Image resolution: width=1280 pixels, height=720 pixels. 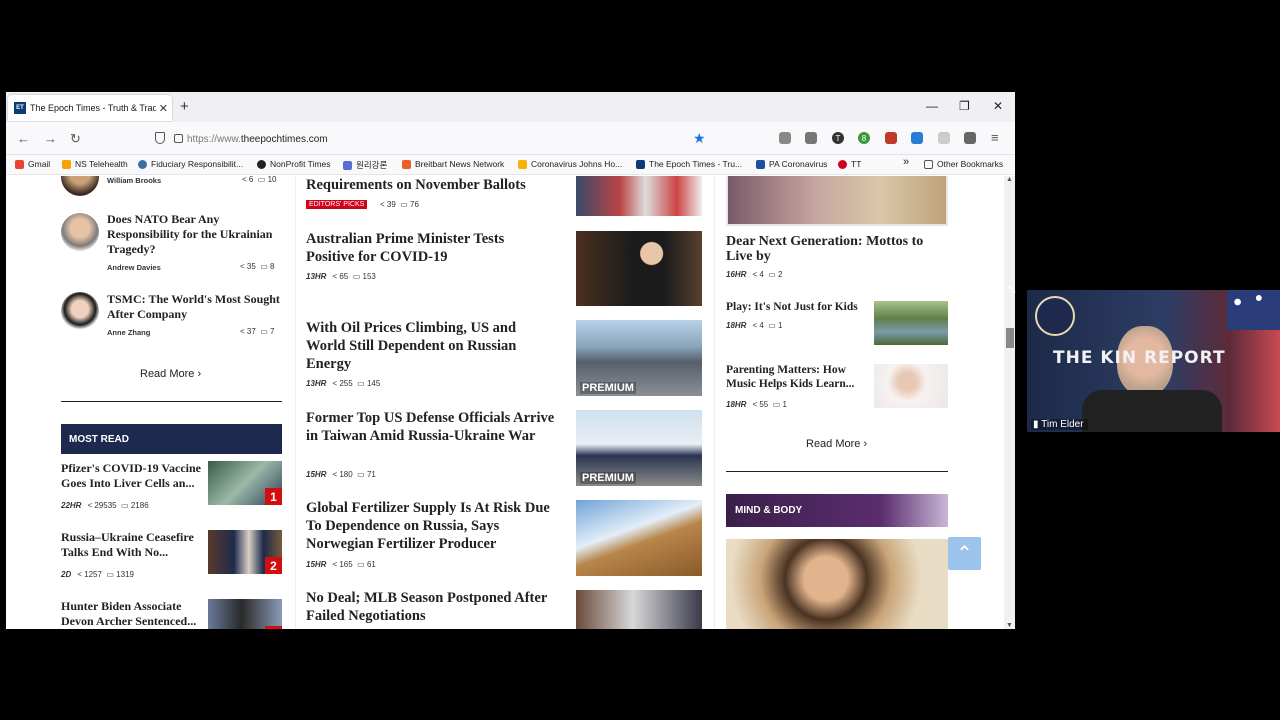 I want to click on bookmark-item: NonProfit Times, so click(x=293, y=164).